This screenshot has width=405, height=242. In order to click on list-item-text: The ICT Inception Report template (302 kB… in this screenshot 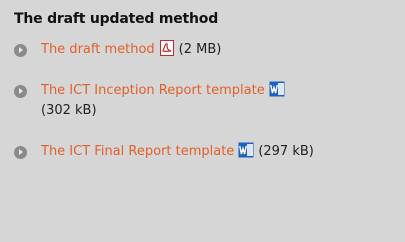, I will do `click(165, 101)`.